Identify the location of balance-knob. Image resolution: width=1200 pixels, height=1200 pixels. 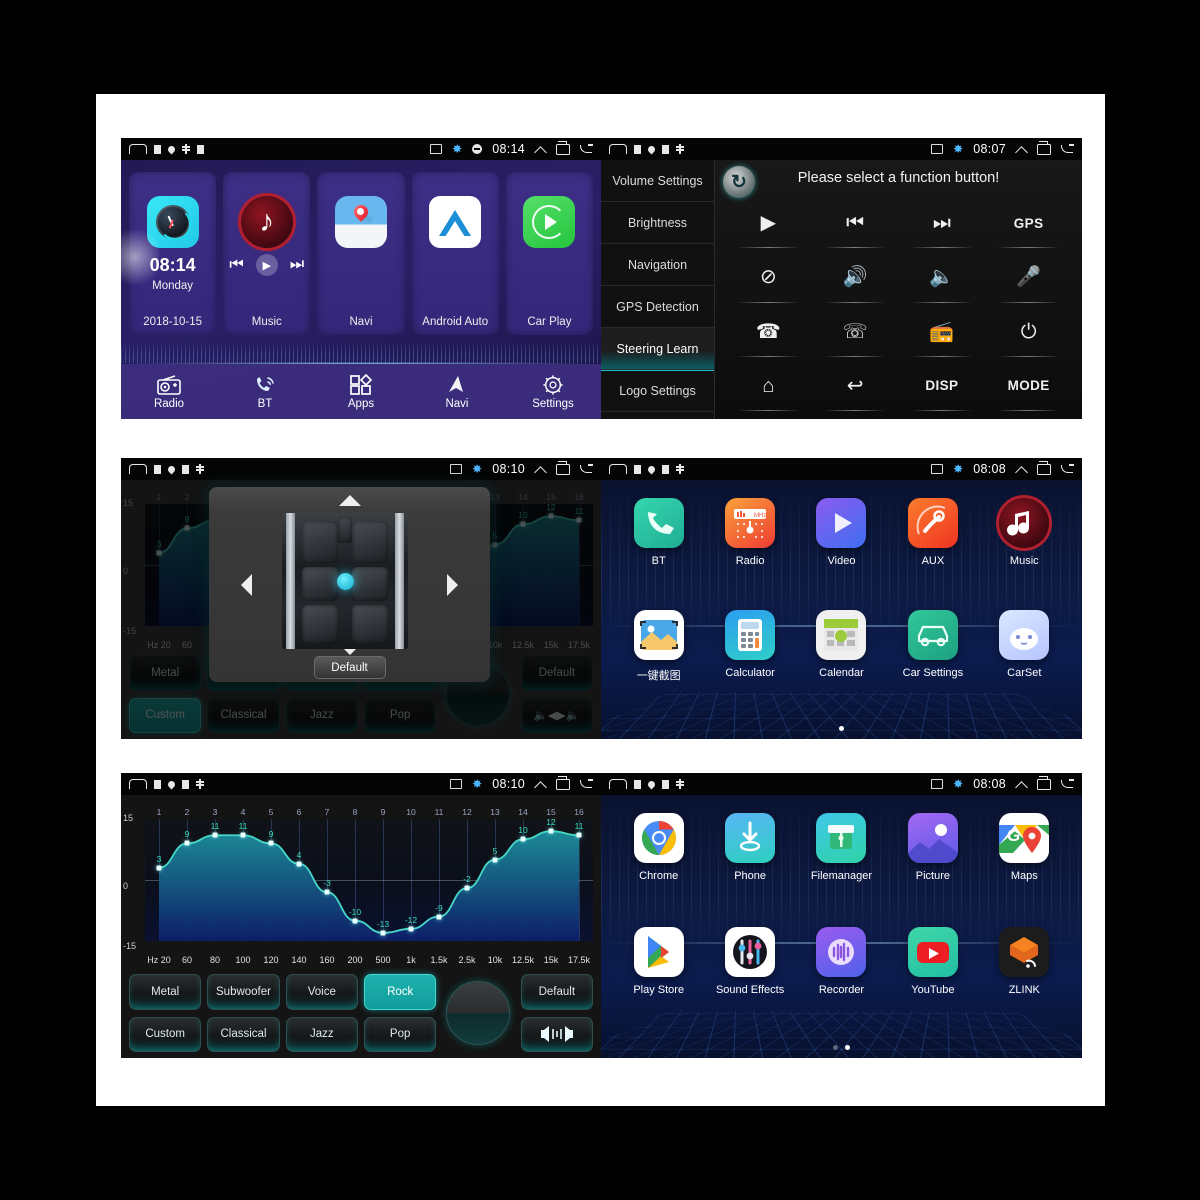
(478, 1013).